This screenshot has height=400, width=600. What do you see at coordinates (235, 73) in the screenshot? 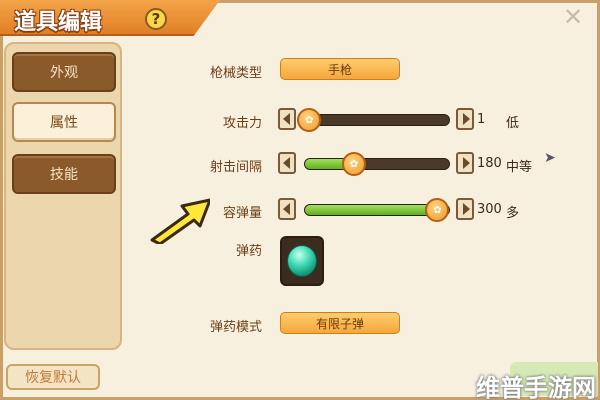
I see `weapon-type-label: 枪械类型` at bounding box center [235, 73].